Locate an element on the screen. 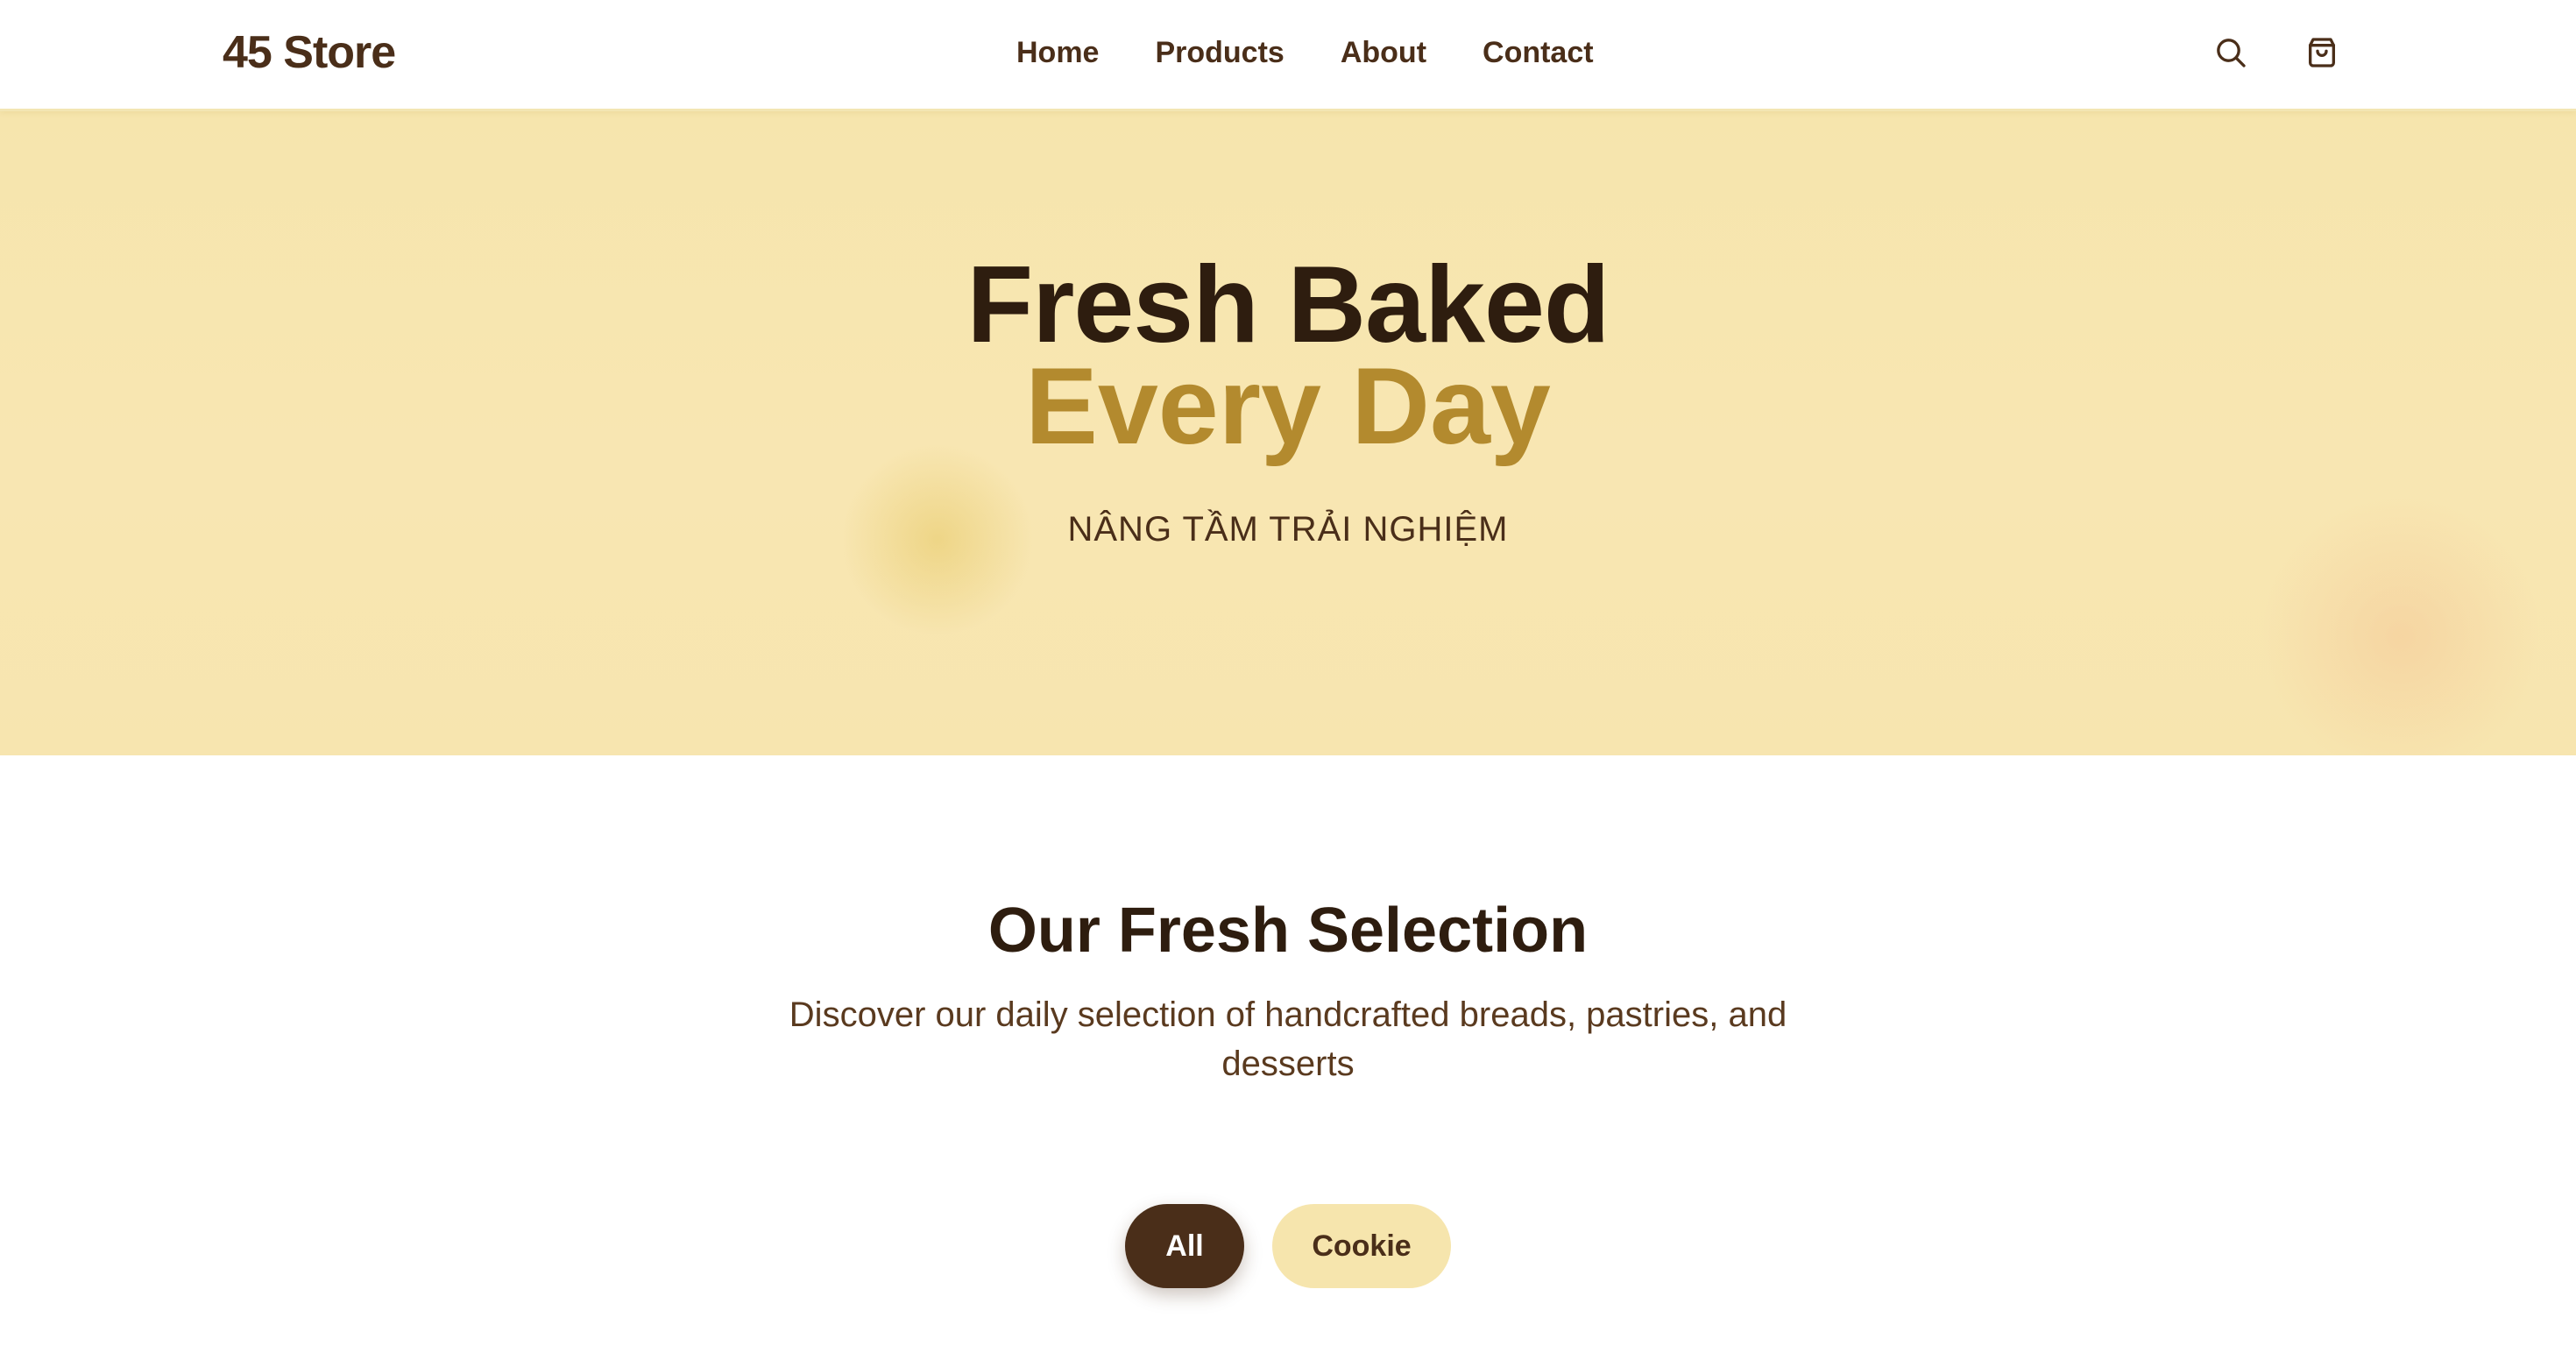 Image resolution: width=2576 pixels, height=1353 pixels. nav-about: About is located at coordinates (1383, 53).